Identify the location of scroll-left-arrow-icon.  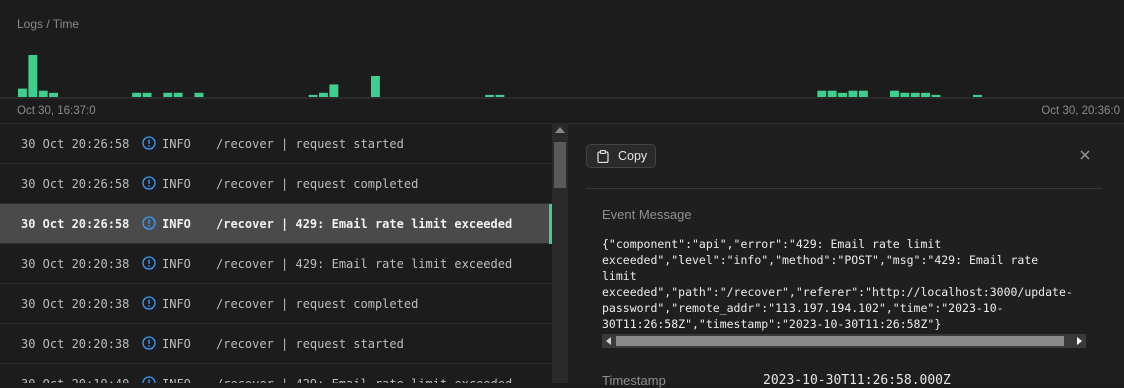
(608, 341).